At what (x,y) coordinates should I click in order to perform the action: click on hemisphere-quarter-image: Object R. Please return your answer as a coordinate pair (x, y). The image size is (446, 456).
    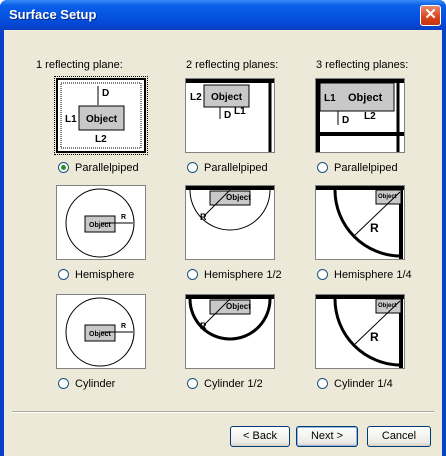
    Looking at the image, I should click on (360, 222).